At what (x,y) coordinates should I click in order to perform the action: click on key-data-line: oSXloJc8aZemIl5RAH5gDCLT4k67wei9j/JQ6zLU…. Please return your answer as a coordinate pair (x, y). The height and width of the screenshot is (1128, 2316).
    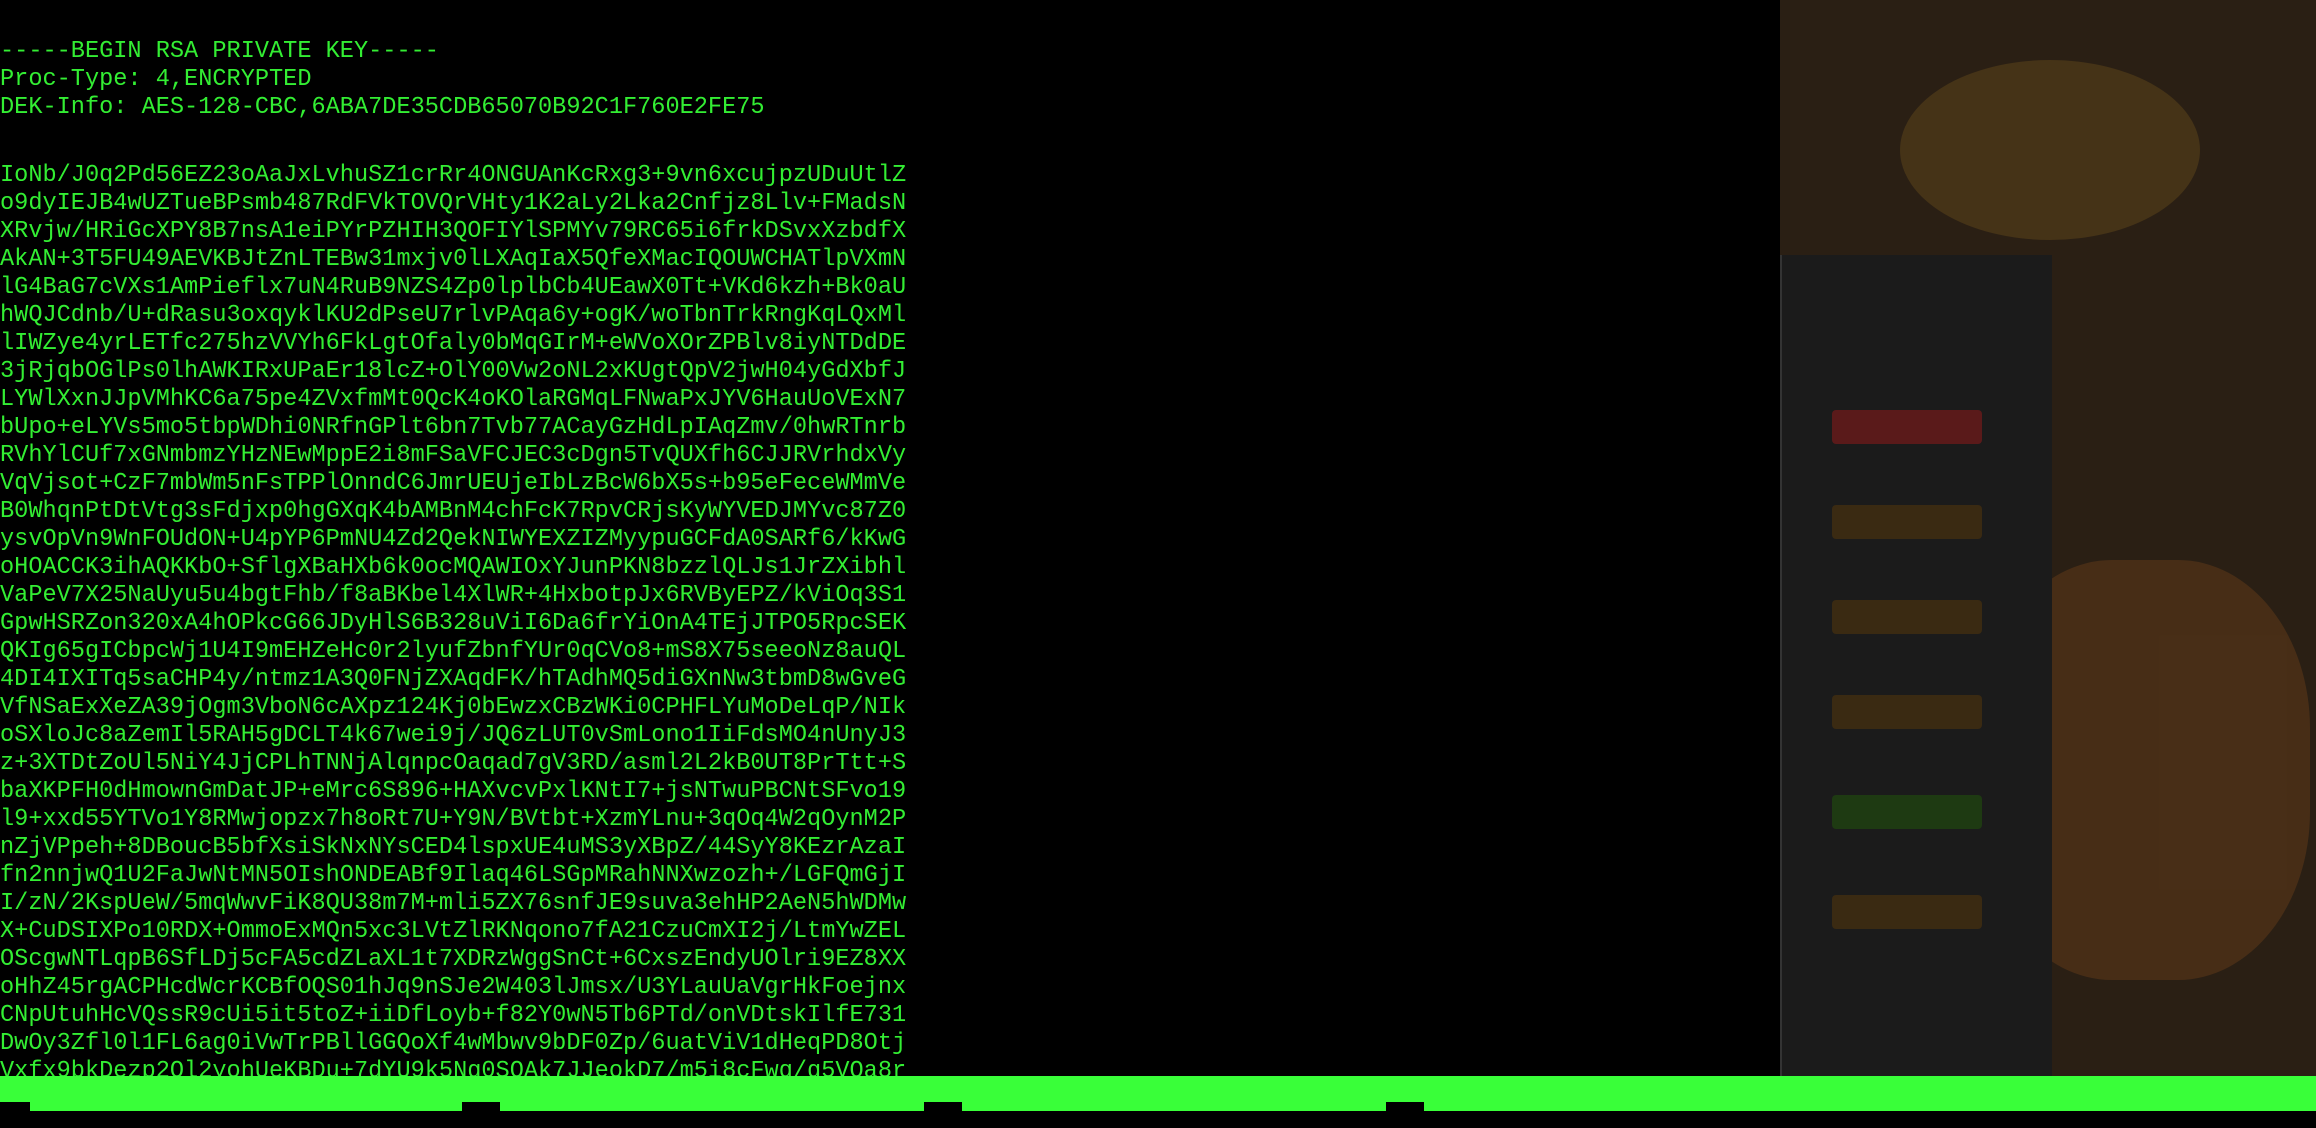
    Looking at the image, I should click on (453, 735).